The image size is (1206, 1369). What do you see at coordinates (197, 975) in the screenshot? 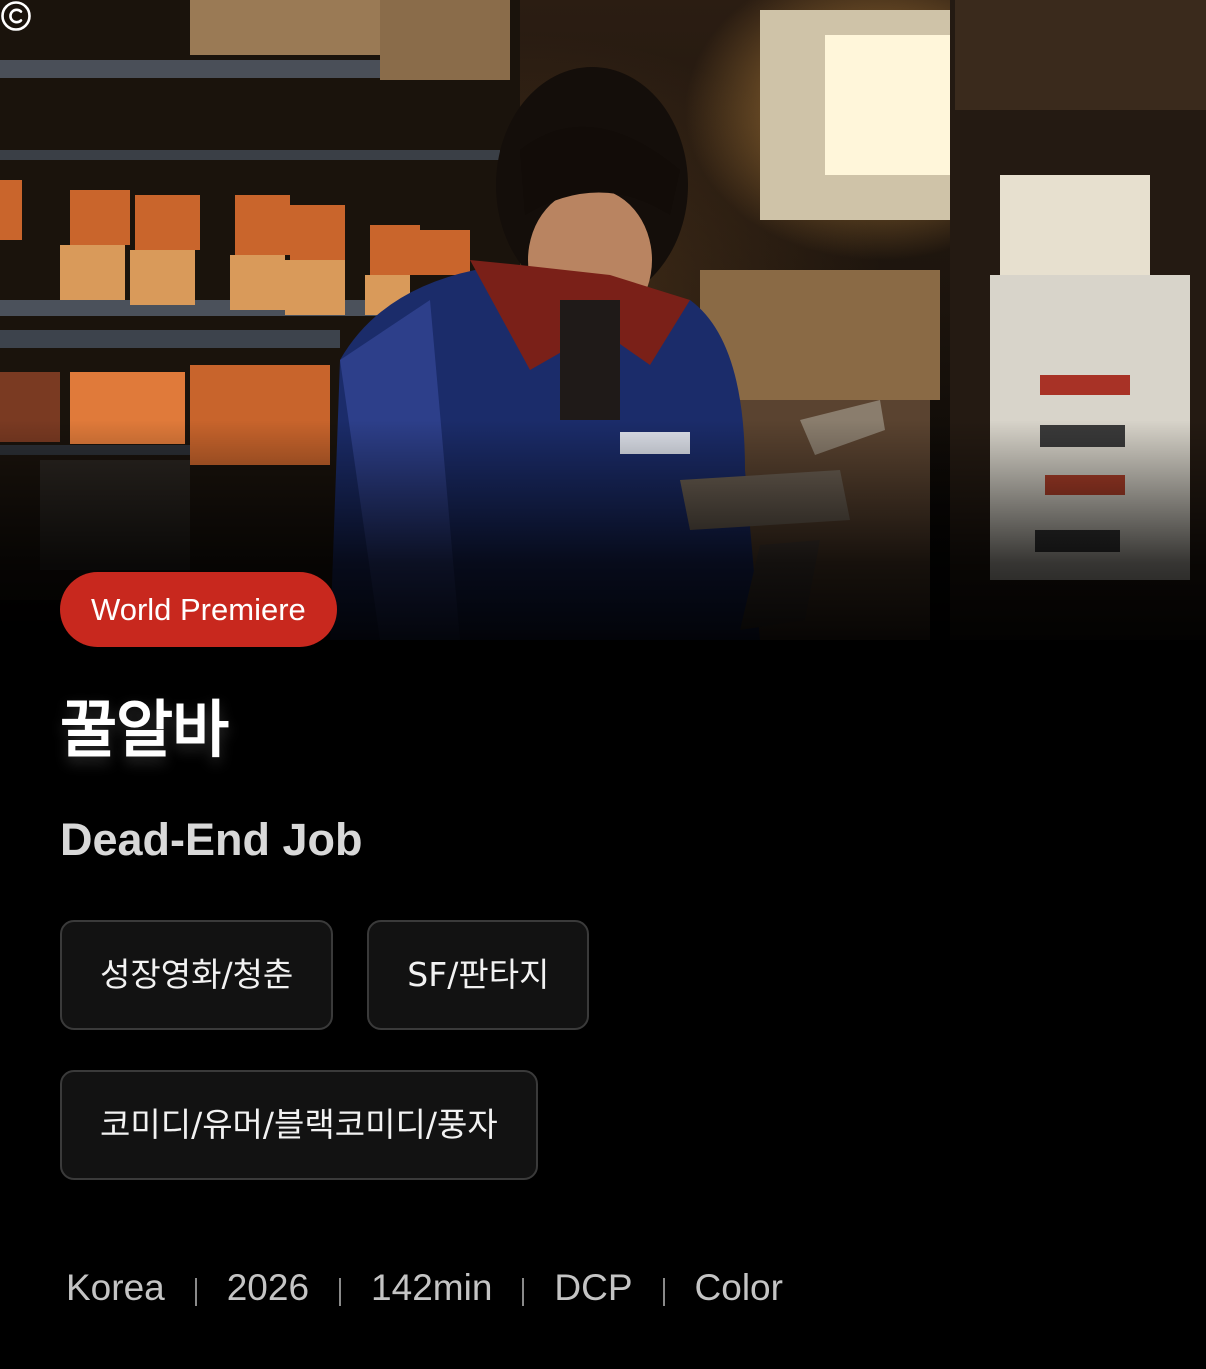
I see `genre-tag-coming-of-age: 성장영화/청춘` at bounding box center [197, 975].